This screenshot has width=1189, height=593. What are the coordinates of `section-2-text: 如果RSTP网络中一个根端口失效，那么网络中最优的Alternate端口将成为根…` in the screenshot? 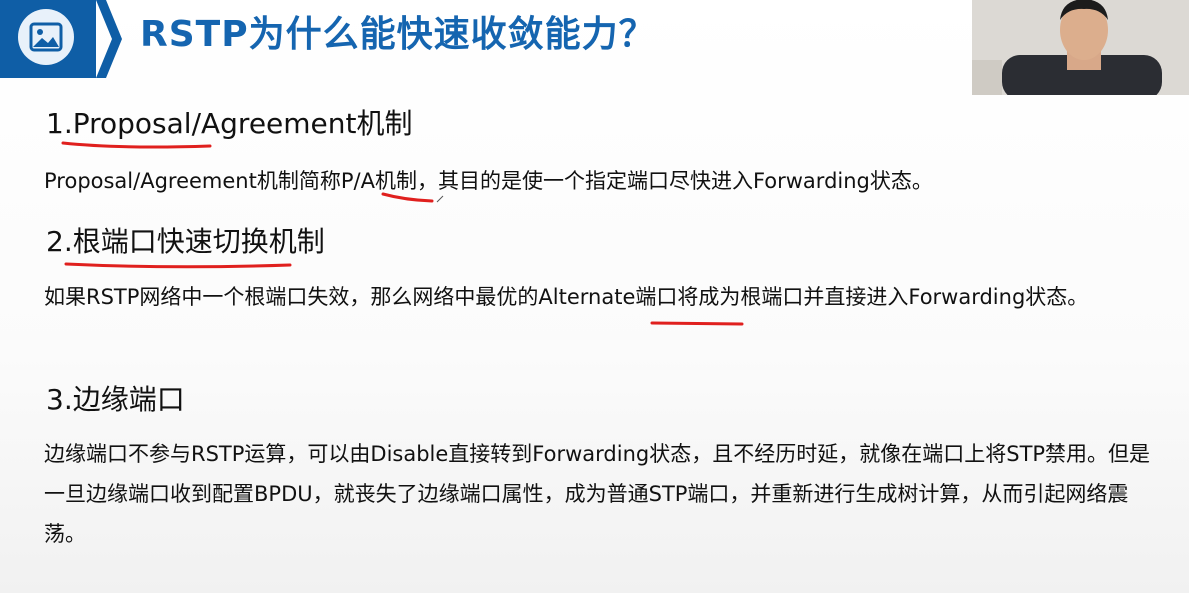 It's located at (566, 297).